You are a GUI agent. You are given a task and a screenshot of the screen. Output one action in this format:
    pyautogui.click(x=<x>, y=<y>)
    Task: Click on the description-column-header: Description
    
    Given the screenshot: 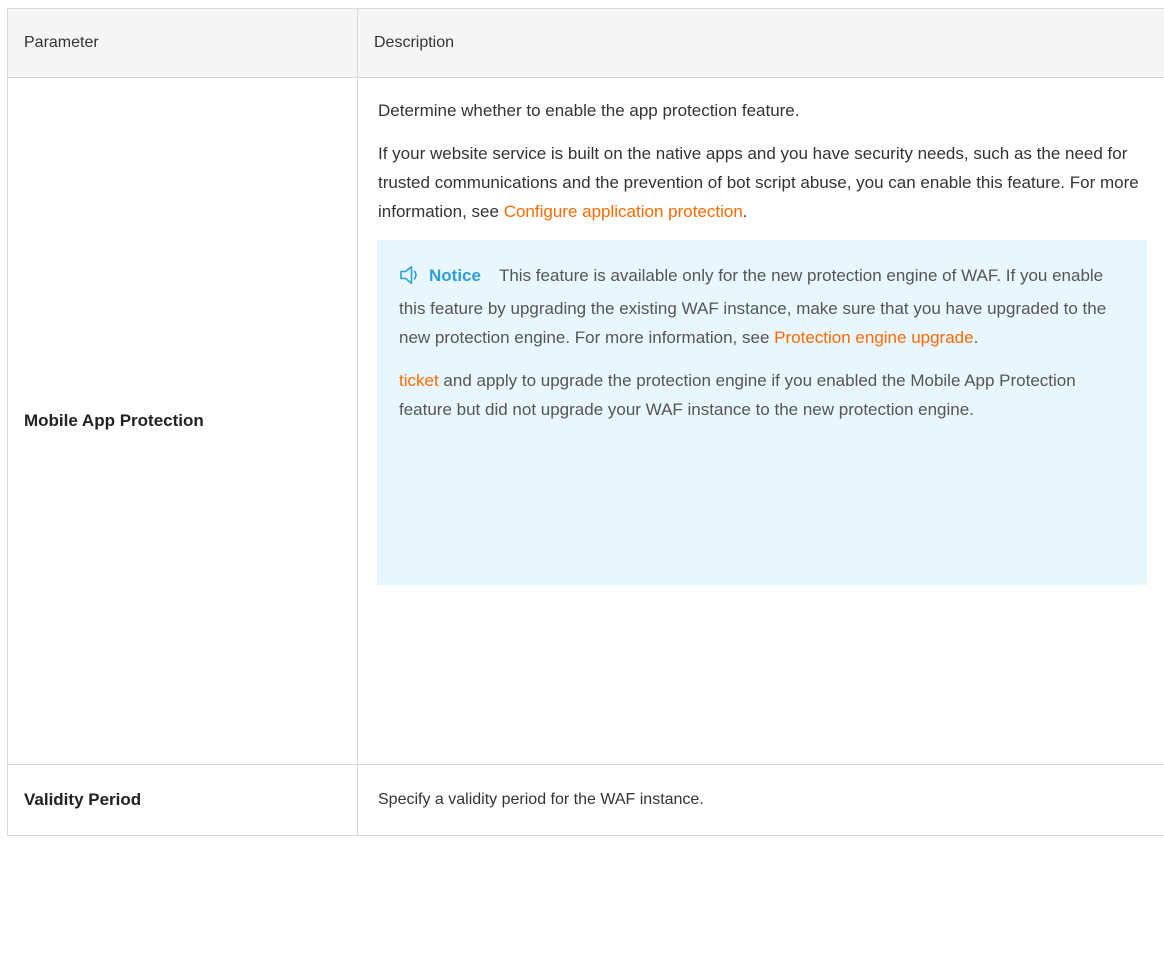 What is the action you would take?
    pyautogui.click(x=760, y=43)
    